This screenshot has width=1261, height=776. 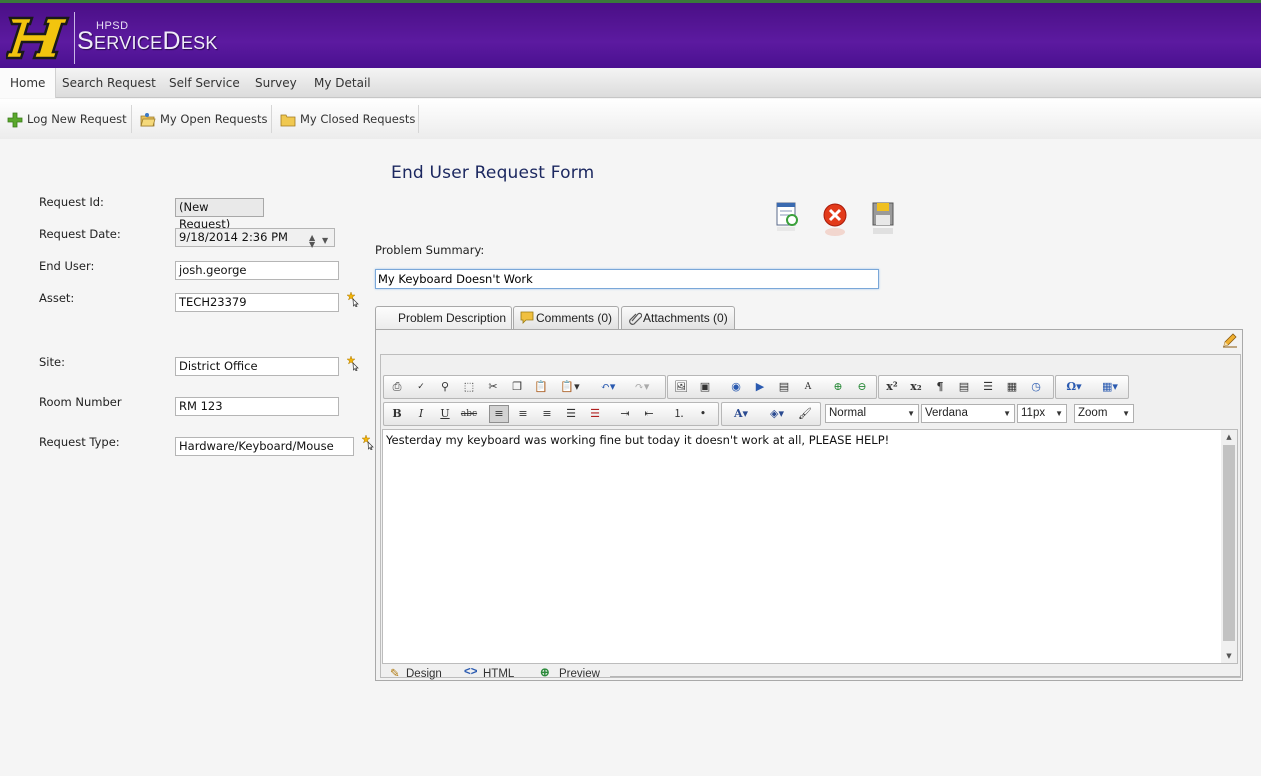 What do you see at coordinates (347, 119) in the screenshot?
I see `my-closed-requests-button: My Closed Requests` at bounding box center [347, 119].